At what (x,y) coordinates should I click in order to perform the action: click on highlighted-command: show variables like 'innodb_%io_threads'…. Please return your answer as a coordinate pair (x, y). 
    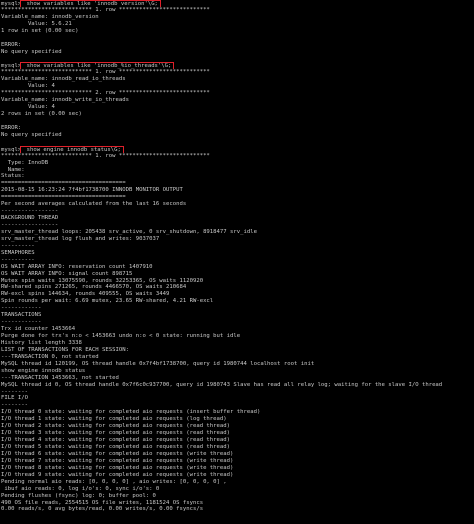
    Looking at the image, I should click on (97, 66).